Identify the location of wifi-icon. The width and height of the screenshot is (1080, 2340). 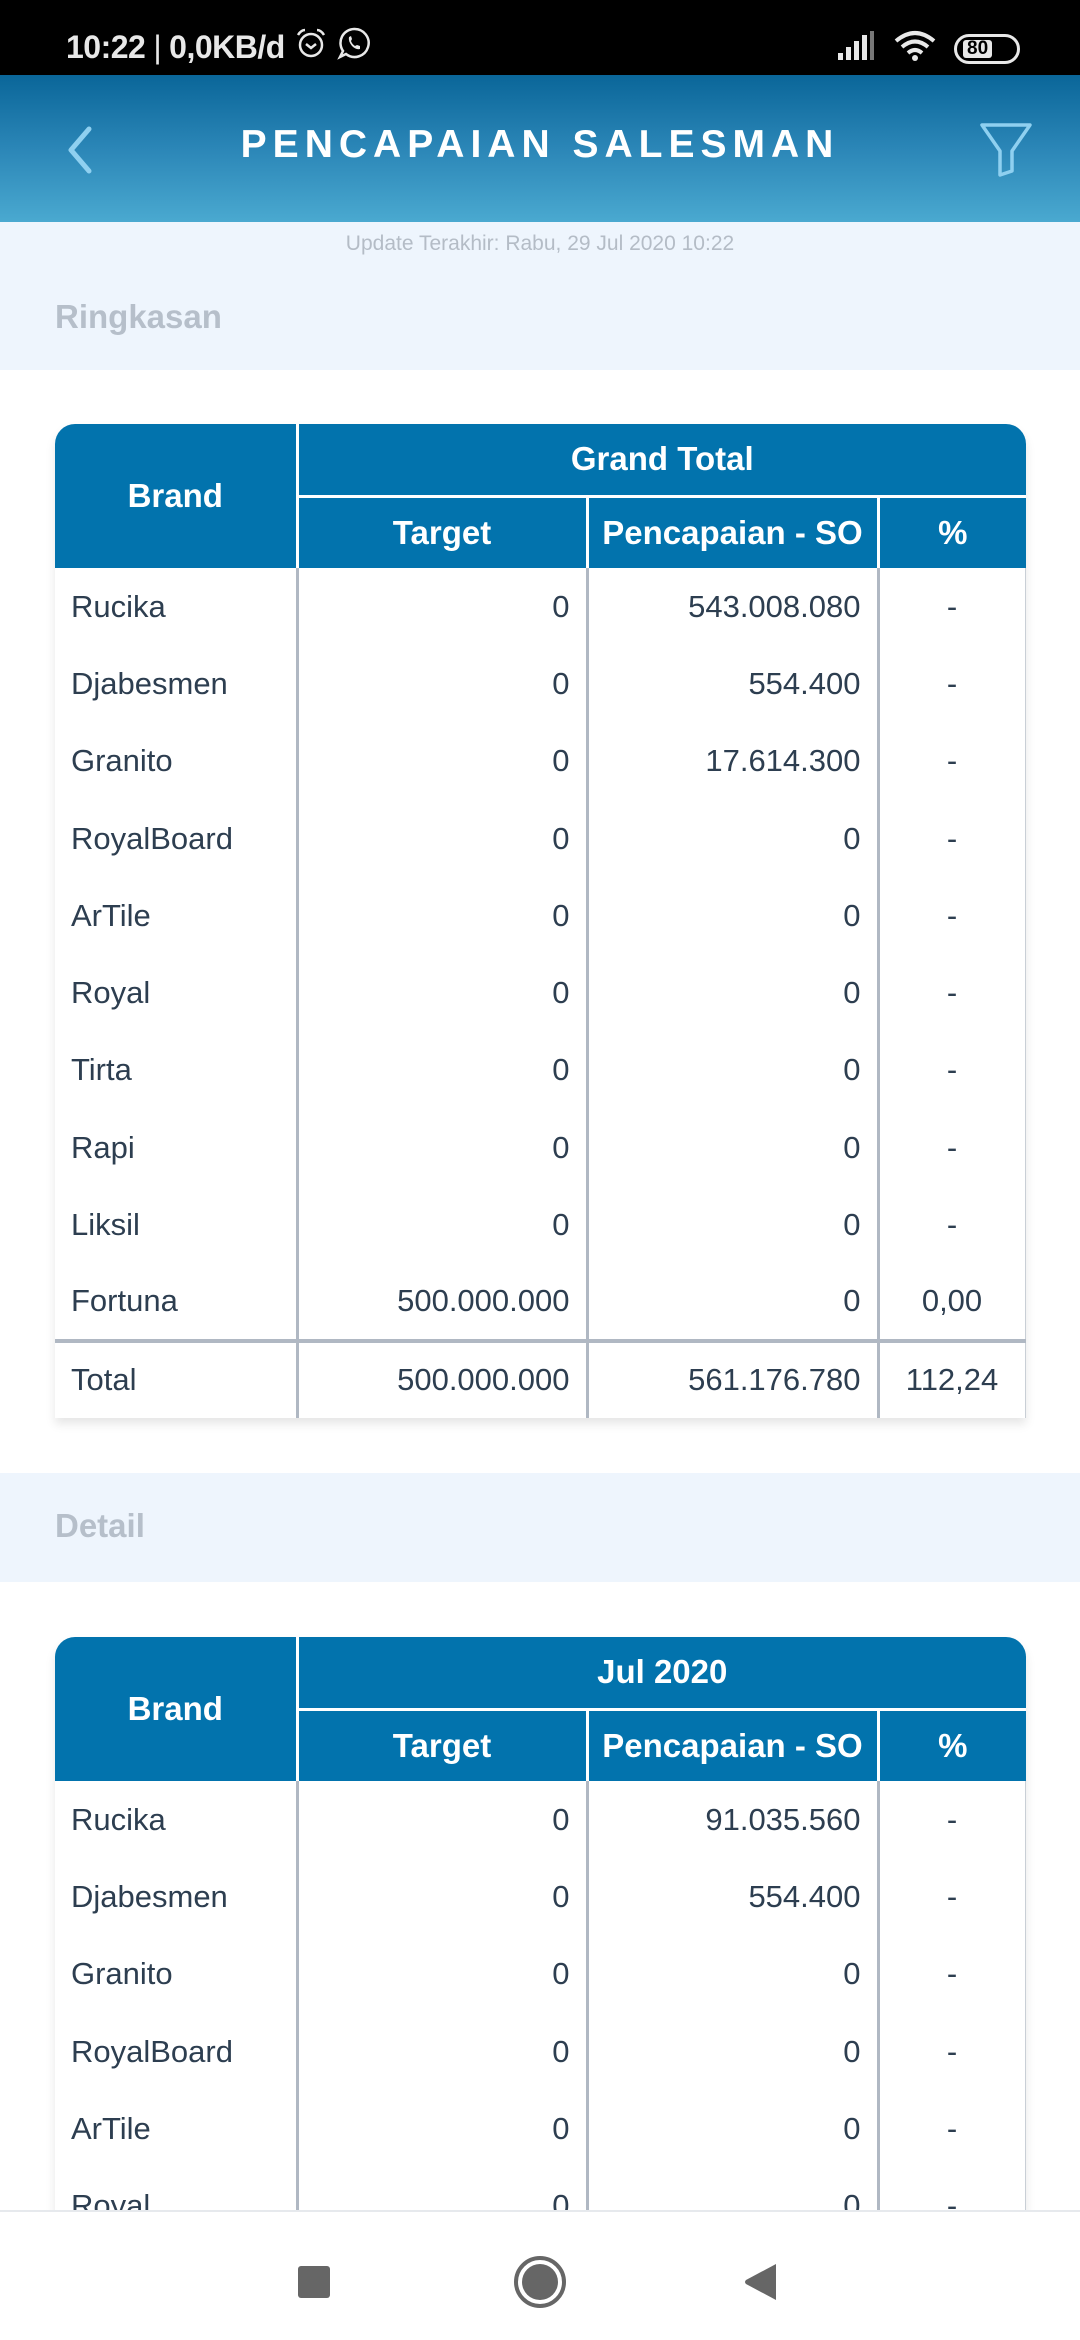
(915, 48).